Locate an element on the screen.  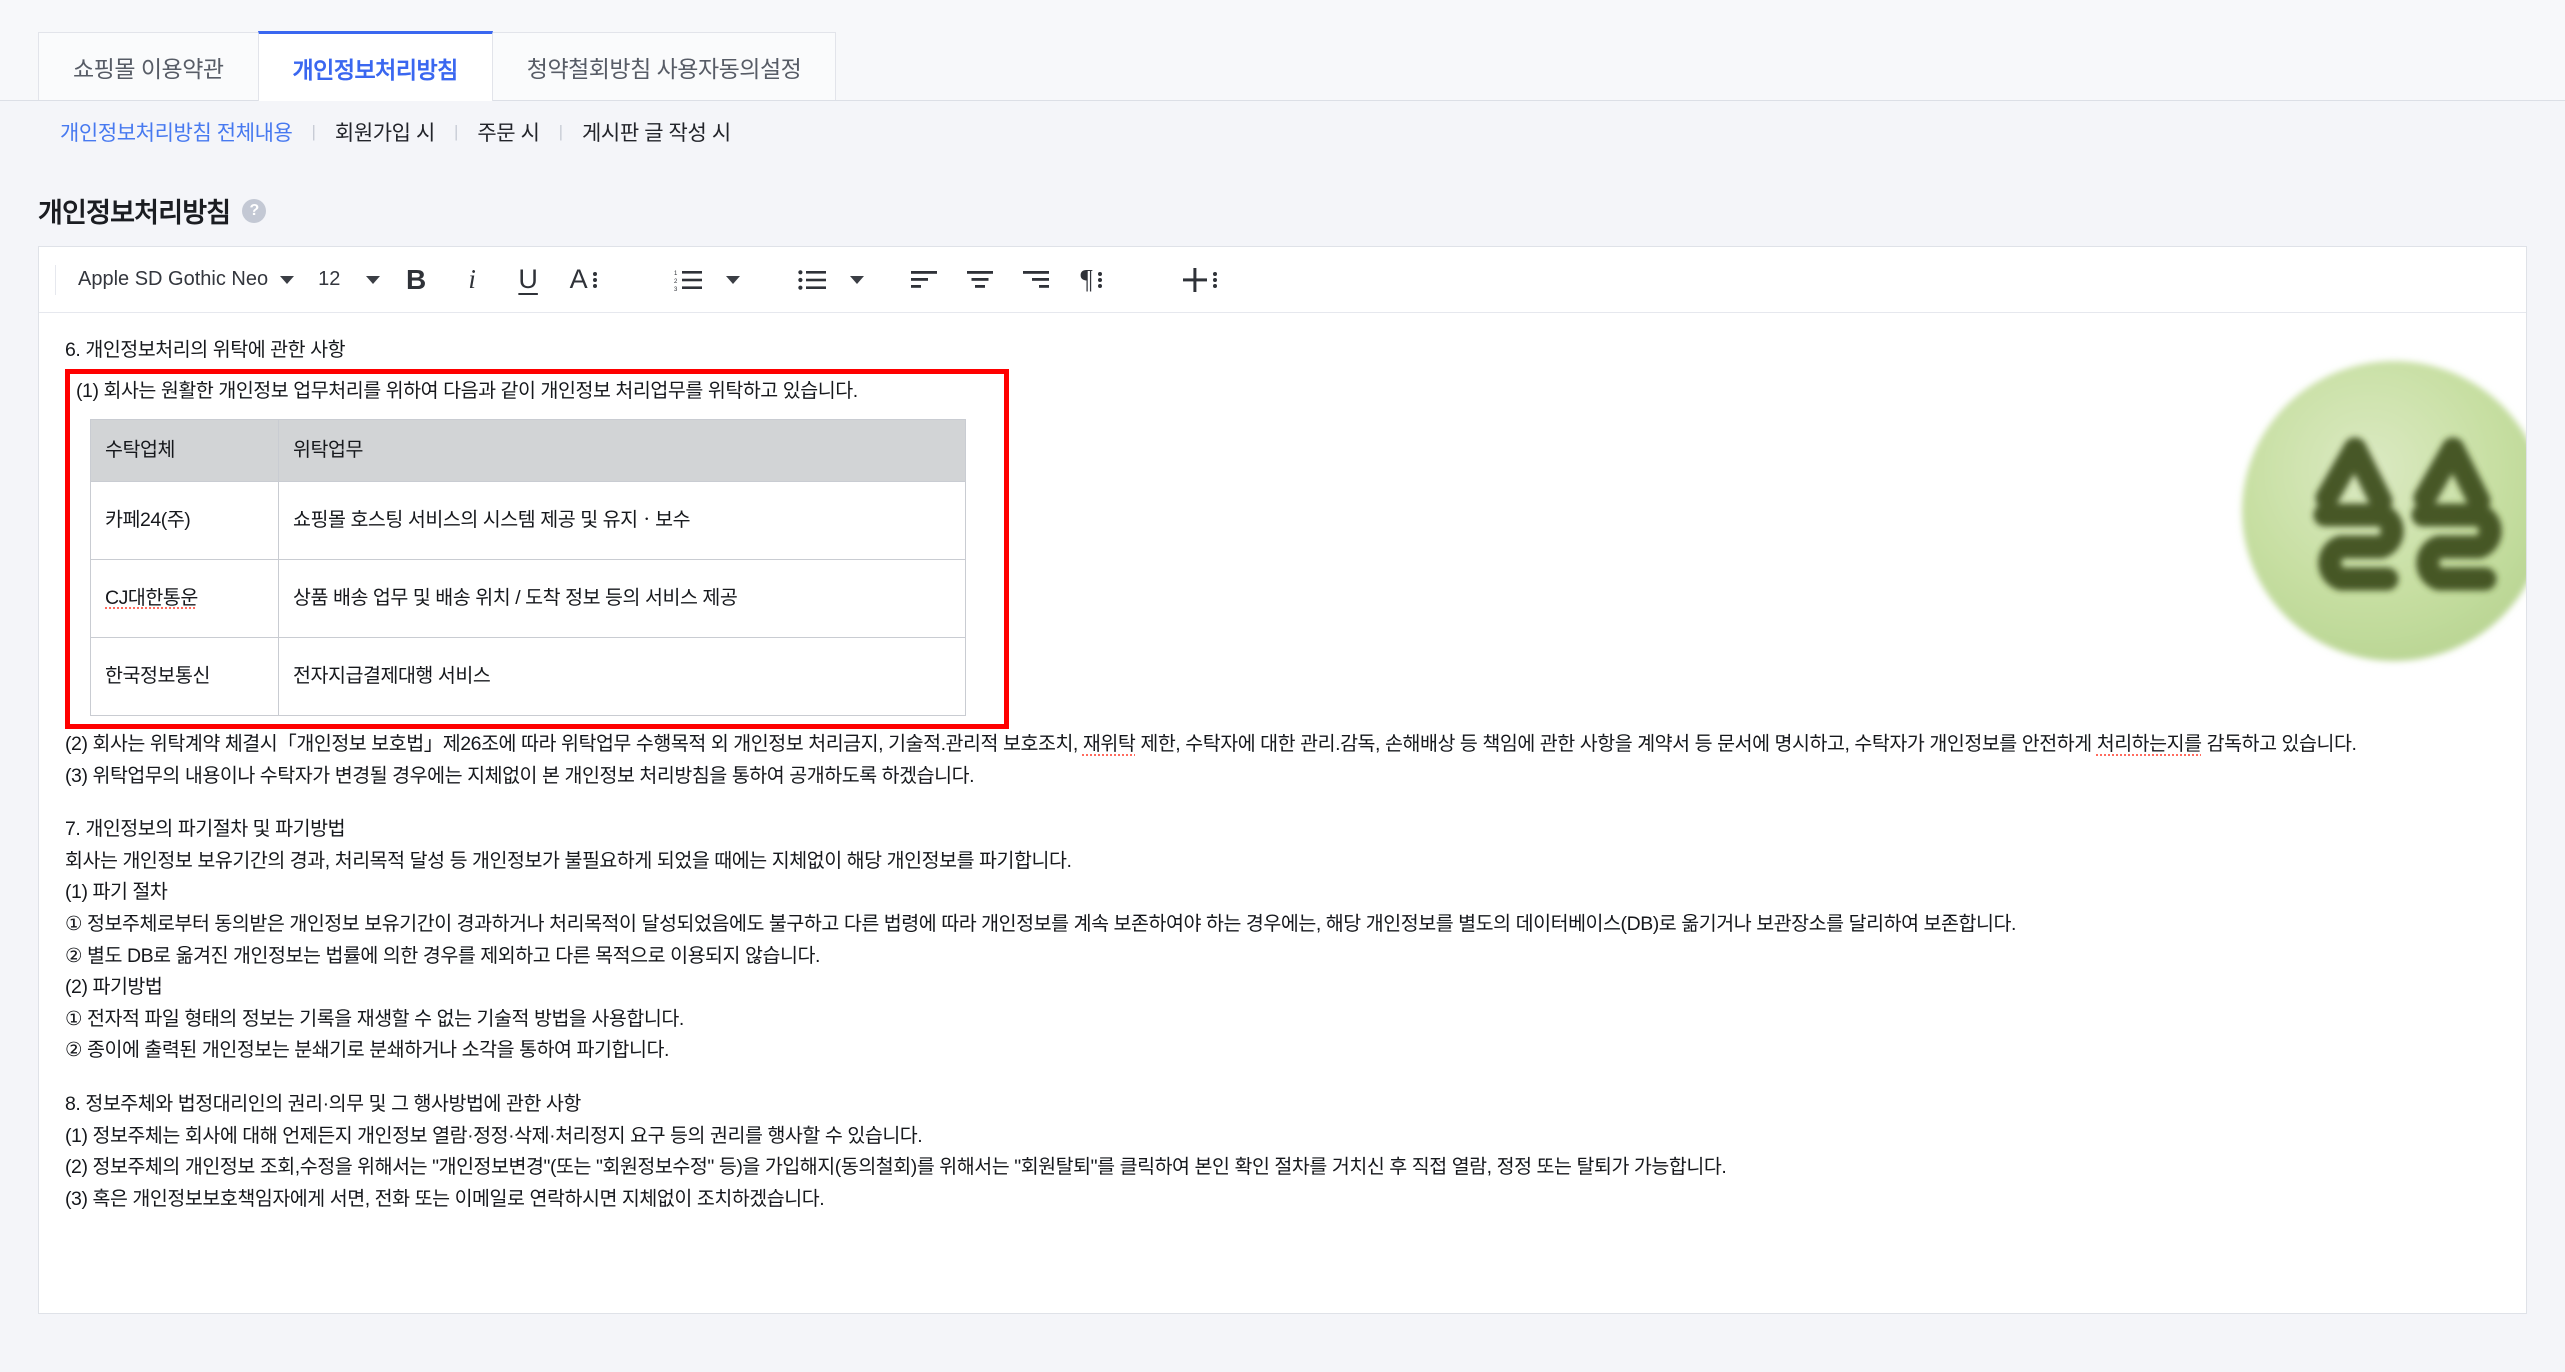
tab-withdrawal-policy: 청약철회방침 사용자동의설정 is located at coordinates (664, 66).